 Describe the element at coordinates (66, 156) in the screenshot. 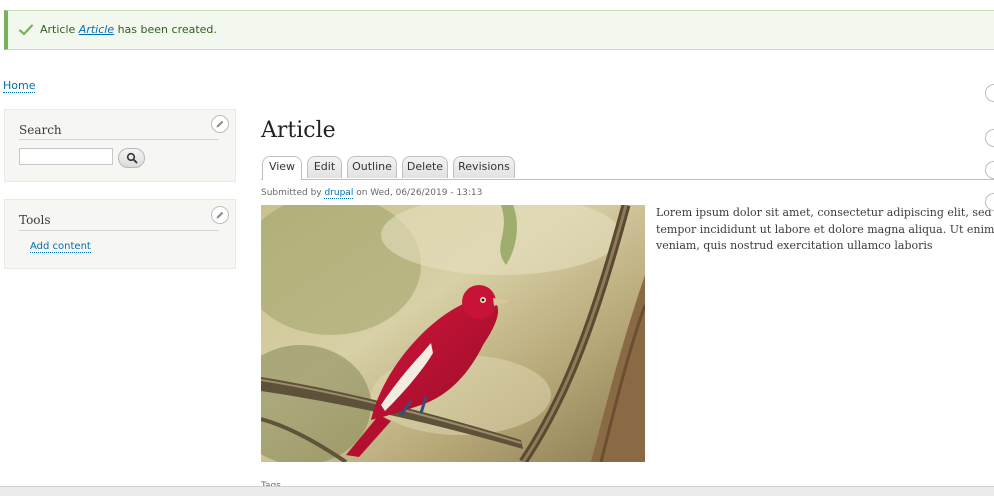

I see `search-input` at that location.